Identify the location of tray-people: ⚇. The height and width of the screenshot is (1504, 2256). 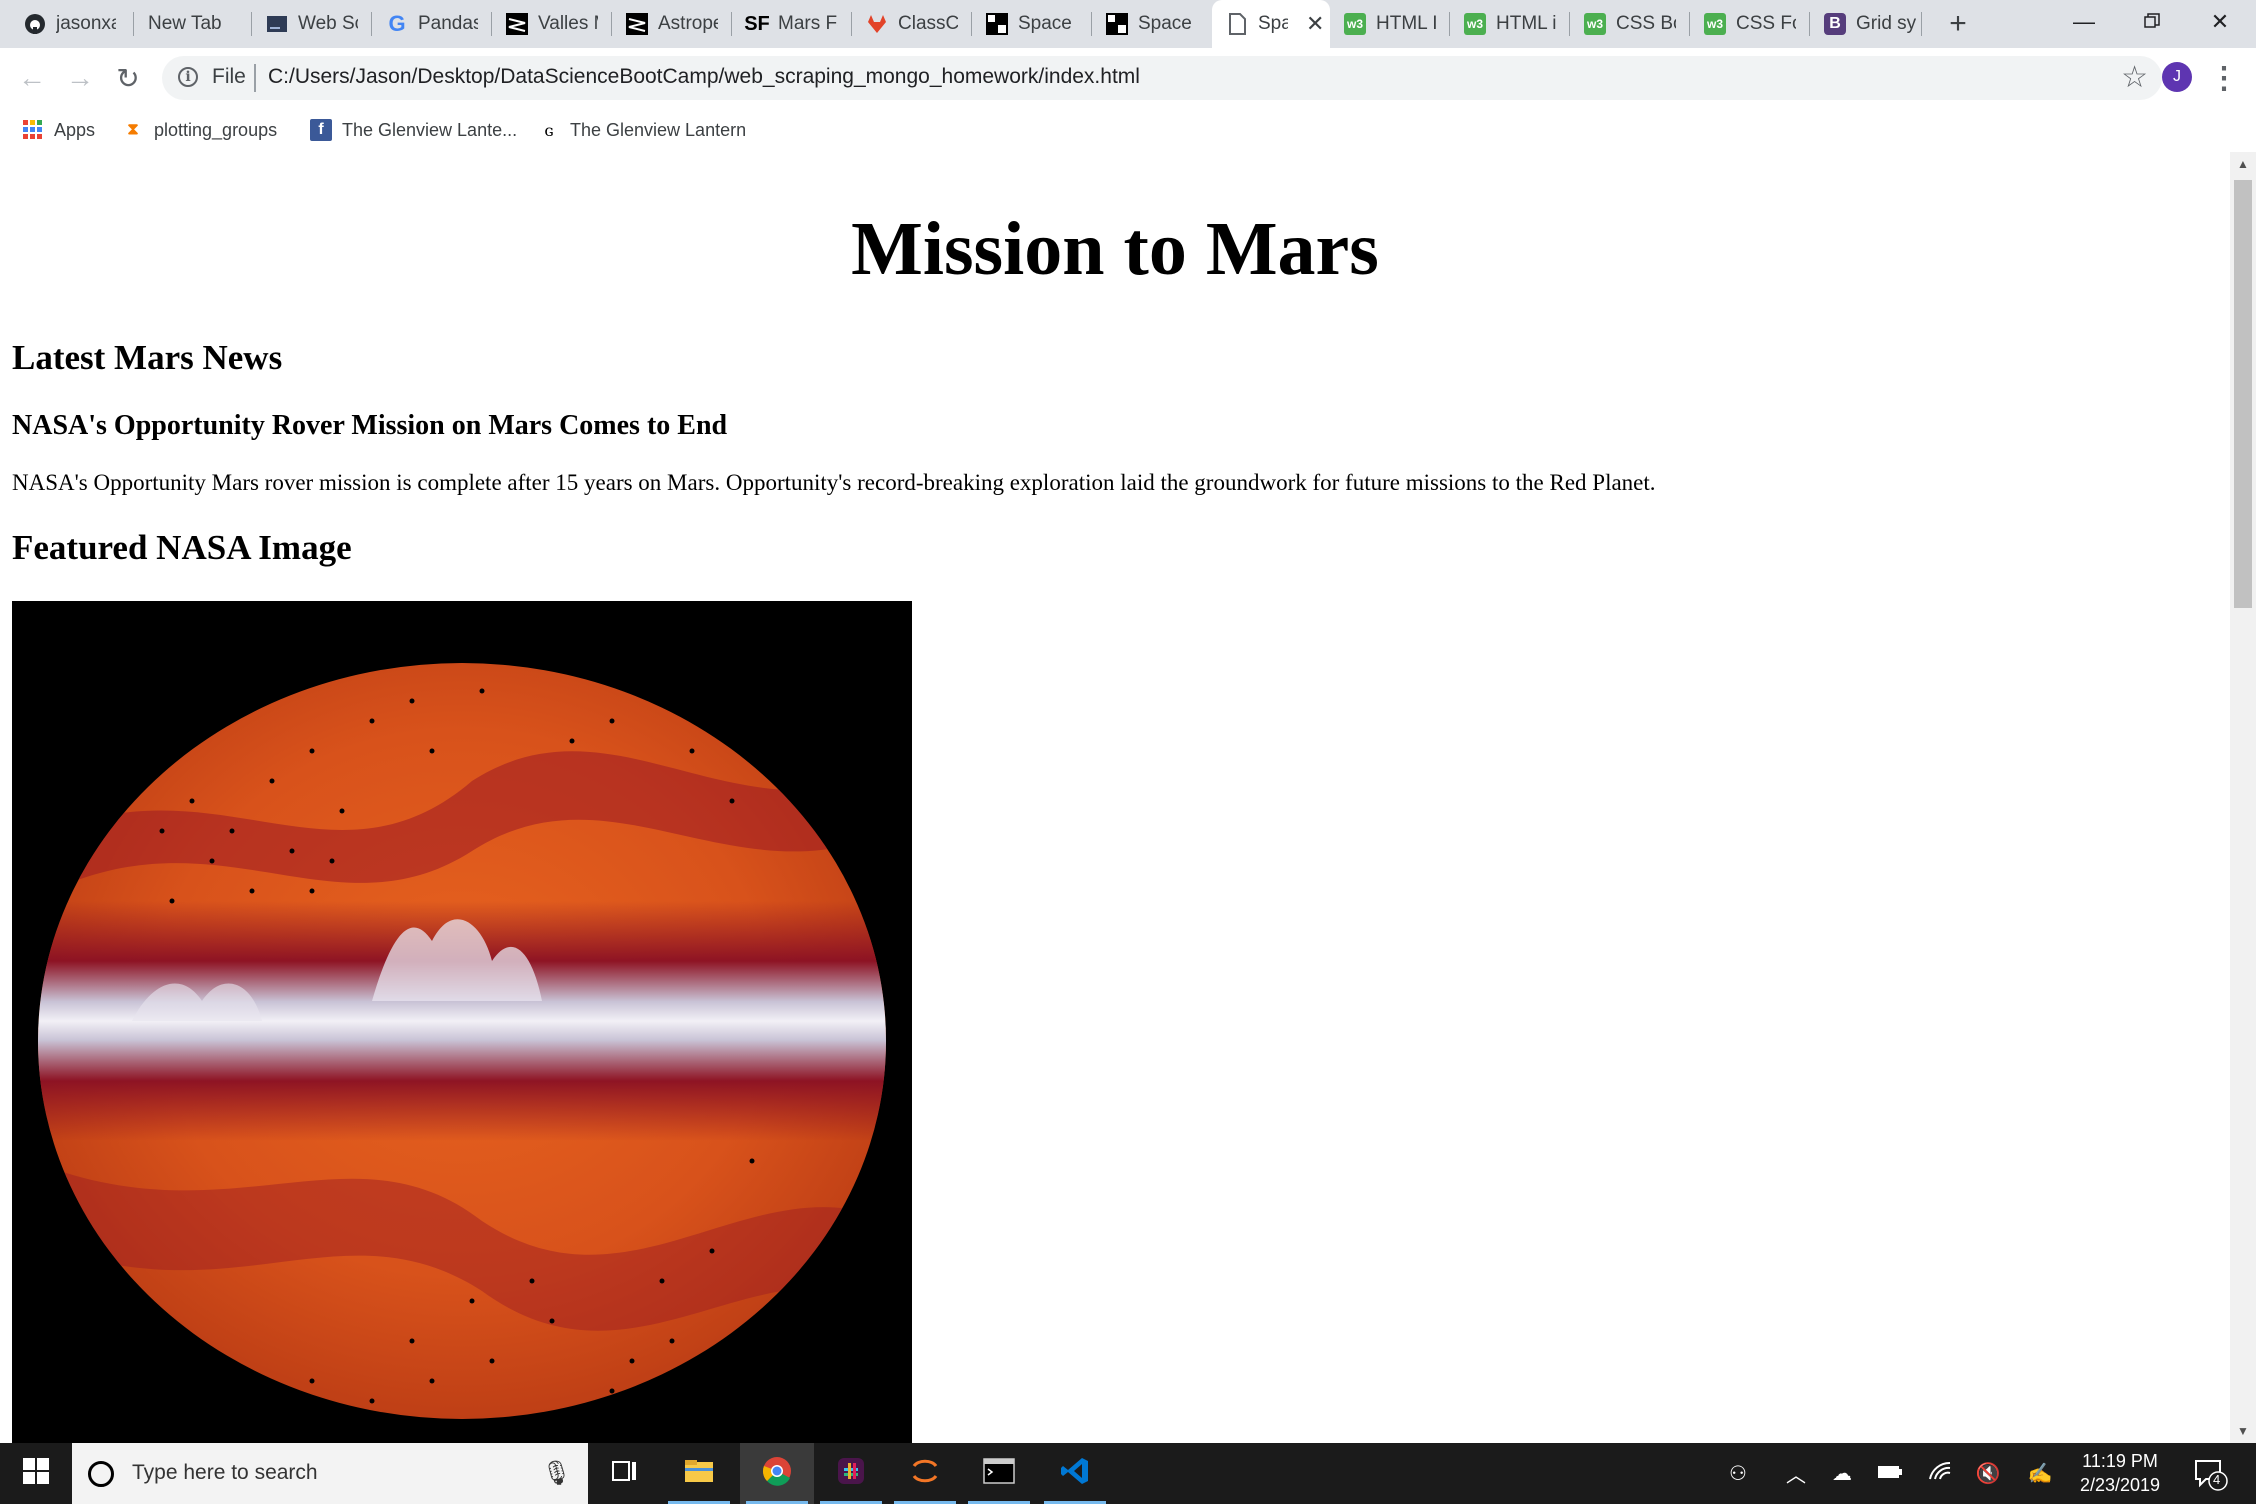
(1738, 1473).